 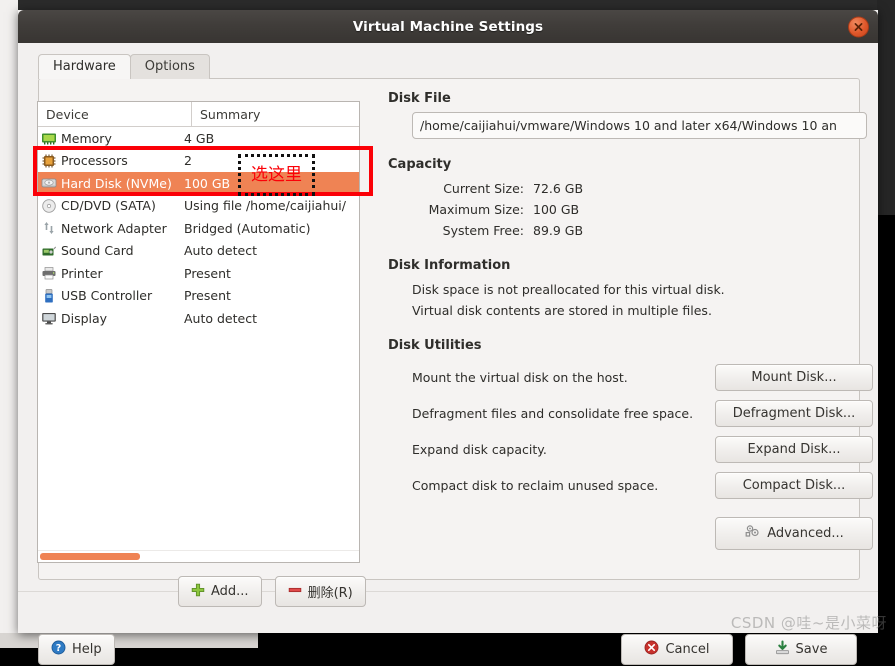 What do you see at coordinates (295, 592) in the screenshot?
I see `minus-icon` at bounding box center [295, 592].